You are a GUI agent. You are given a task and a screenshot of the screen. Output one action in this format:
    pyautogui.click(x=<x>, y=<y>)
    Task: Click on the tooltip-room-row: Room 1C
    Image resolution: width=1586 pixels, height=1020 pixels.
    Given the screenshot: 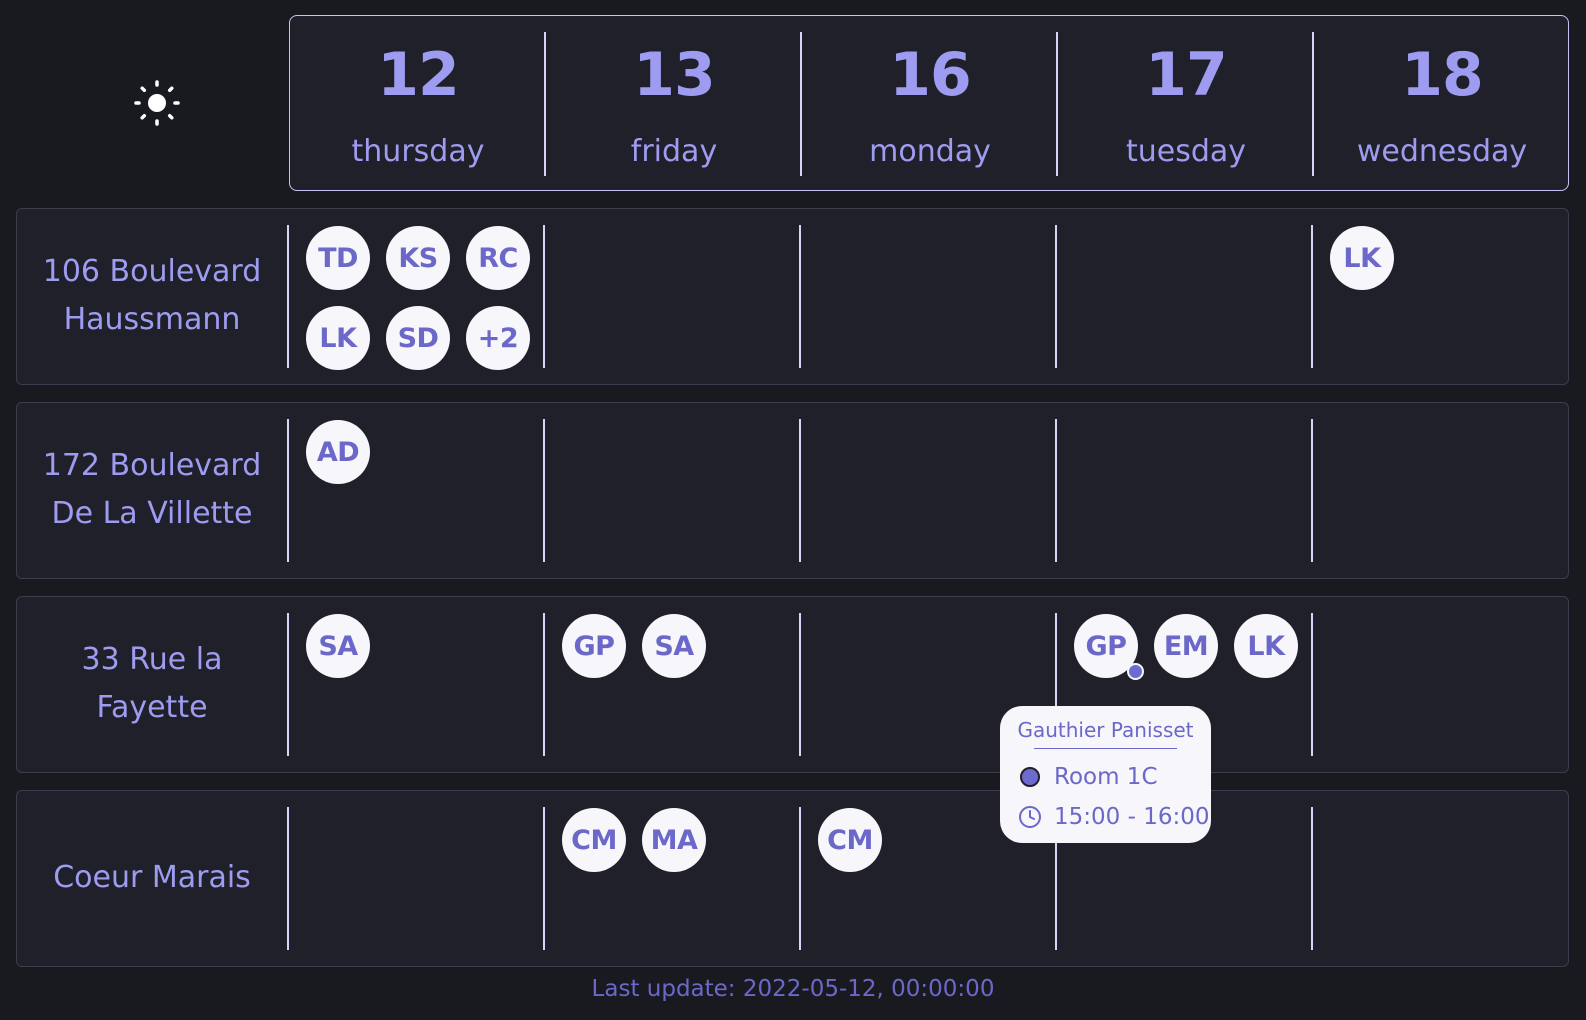 What is the action you would take?
    pyautogui.click(x=1088, y=777)
    